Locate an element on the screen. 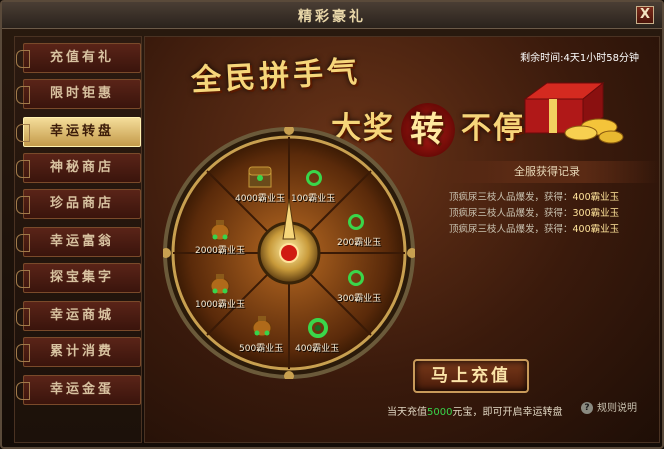  record-row: 顶疯尿三枝人品爆发，获得：300霸业玉 is located at coordinates (554, 212).